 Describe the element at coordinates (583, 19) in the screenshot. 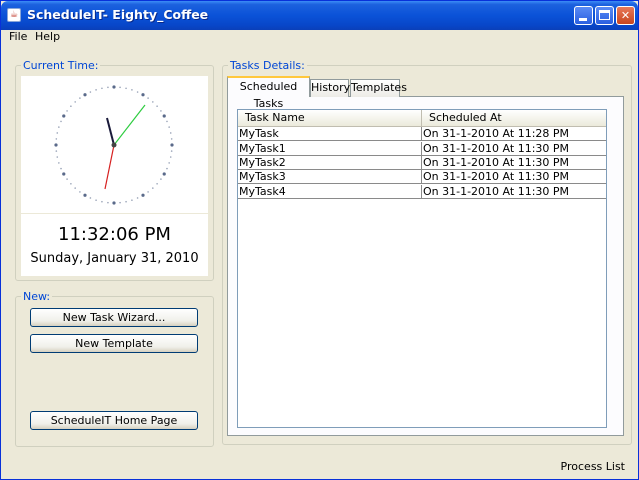

I see `minimize-icon` at that location.